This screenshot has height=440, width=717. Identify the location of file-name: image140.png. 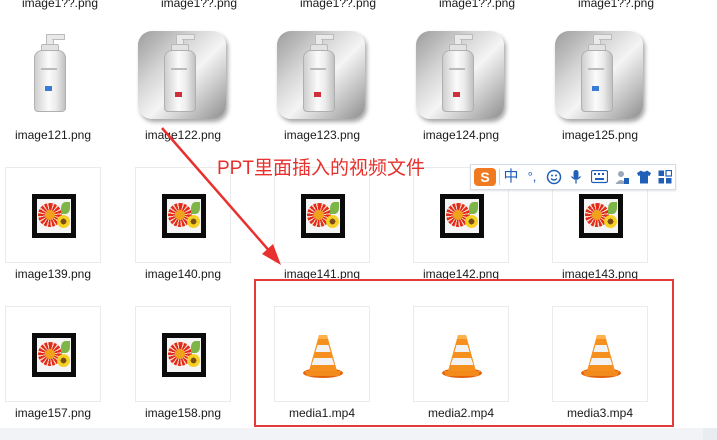
(183, 274).